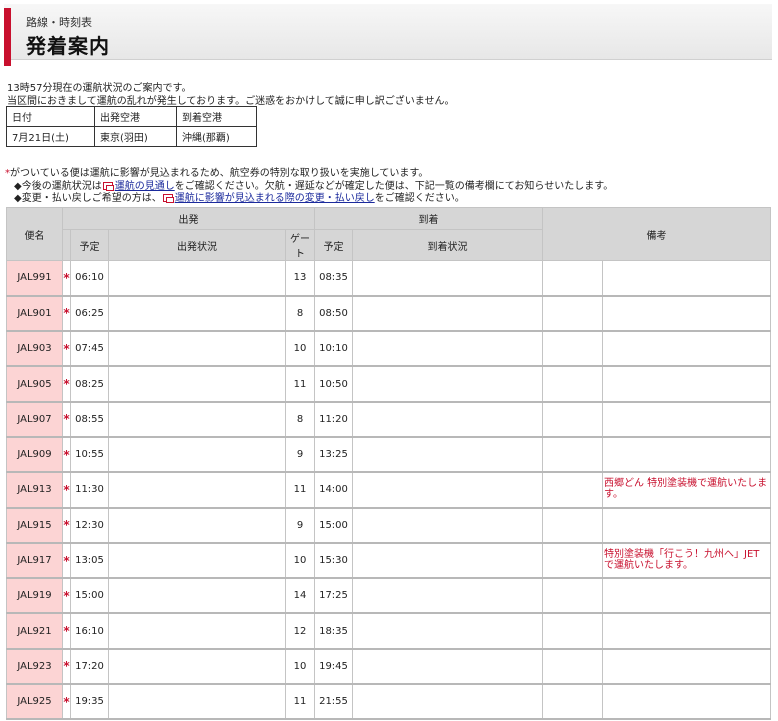  Describe the element at coordinates (34, 234) in the screenshot. I see `flight-header: 便名` at that location.